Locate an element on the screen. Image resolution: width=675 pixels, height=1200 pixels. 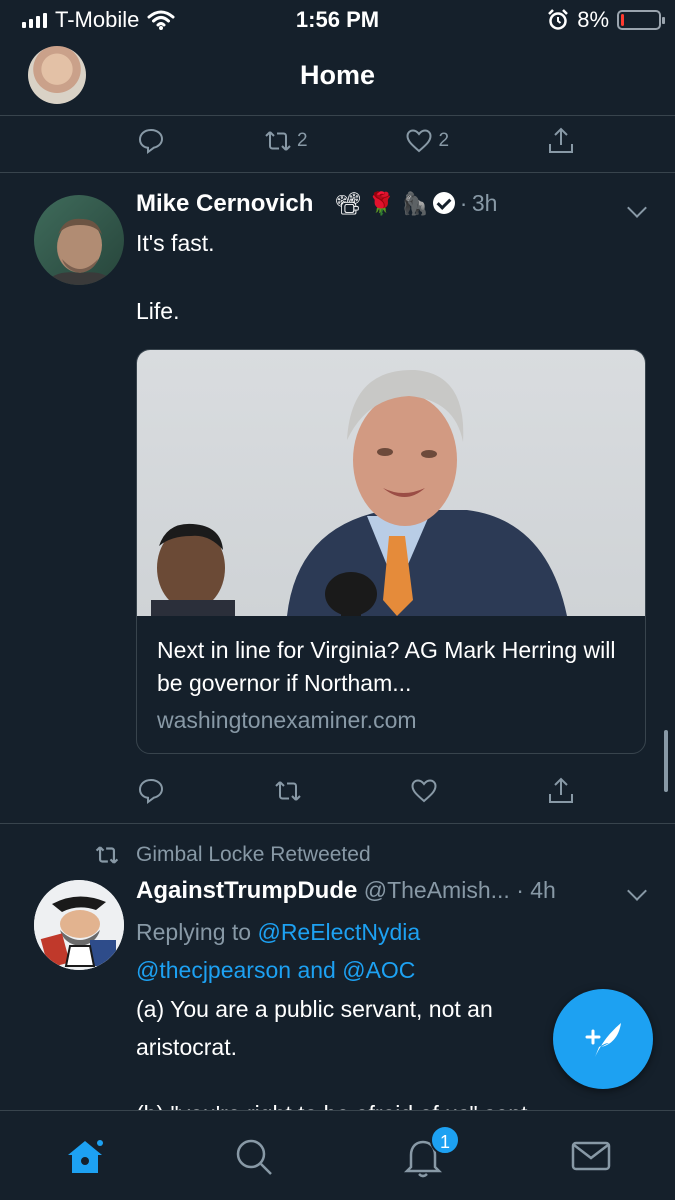
home-icon is located at coordinates (85, 1156).